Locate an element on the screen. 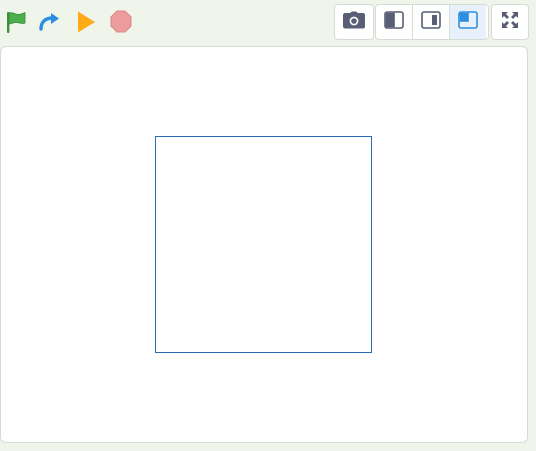 The height and width of the screenshot is (451, 536). screenshot-button is located at coordinates (354, 22).